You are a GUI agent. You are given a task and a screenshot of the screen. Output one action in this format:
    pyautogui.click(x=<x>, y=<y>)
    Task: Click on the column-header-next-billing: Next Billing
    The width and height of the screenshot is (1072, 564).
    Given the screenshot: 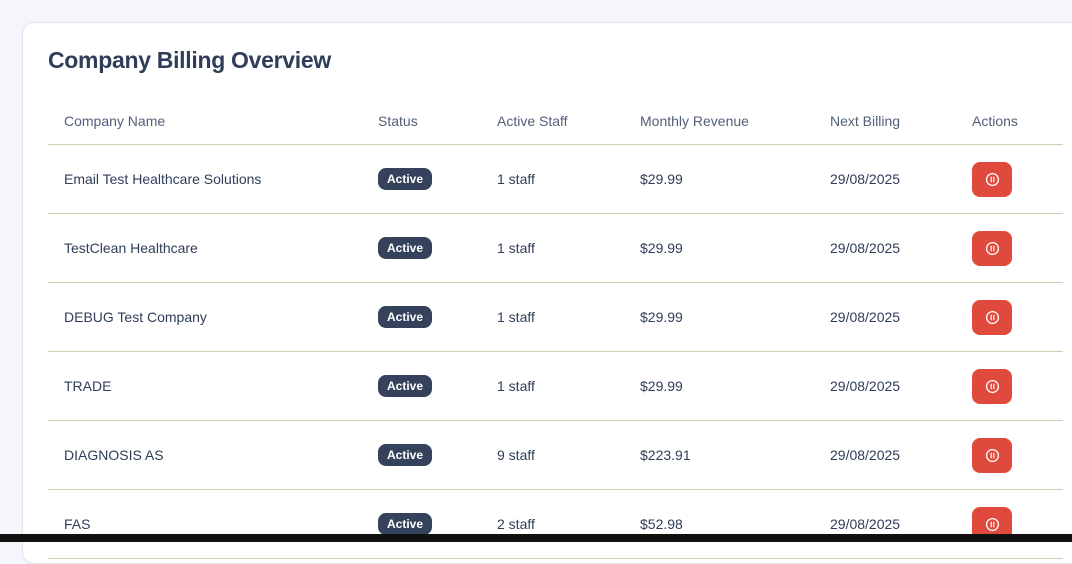 What is the action you would take?
    pyautogui.click(x=865, y=120)
    